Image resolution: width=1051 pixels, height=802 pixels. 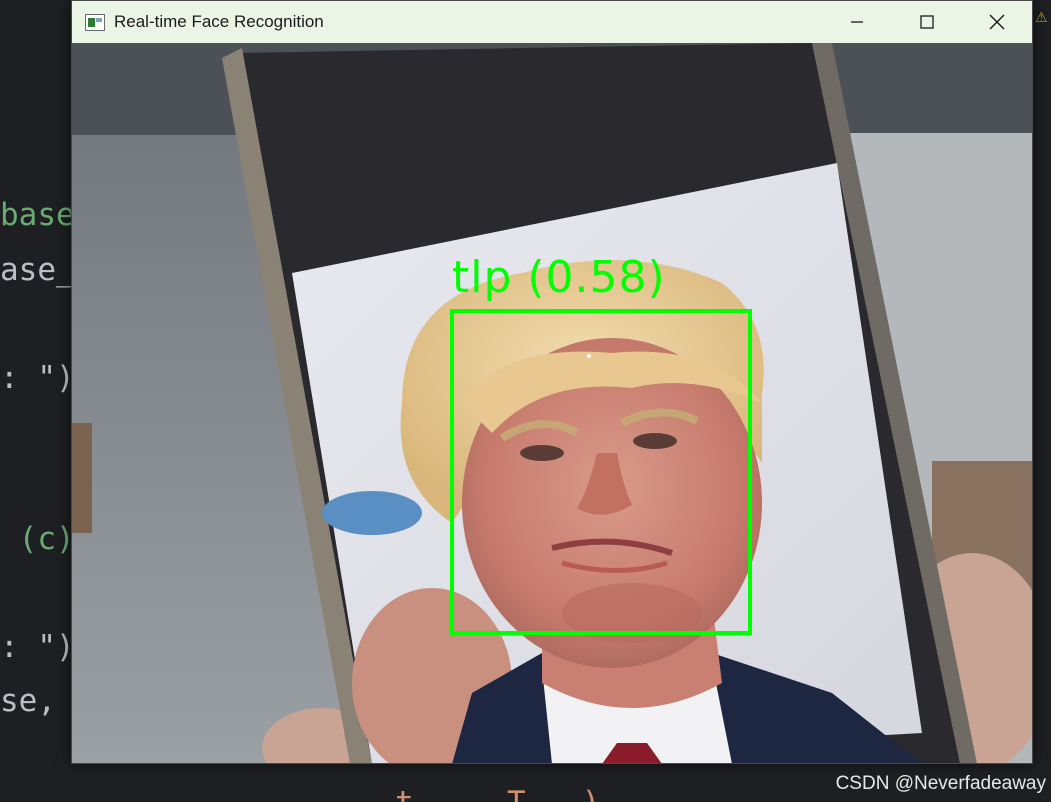 What do you see at coordinates (28, 701) in the screenshot?
I see `code-line: se,` at bounding box center [28, 701].